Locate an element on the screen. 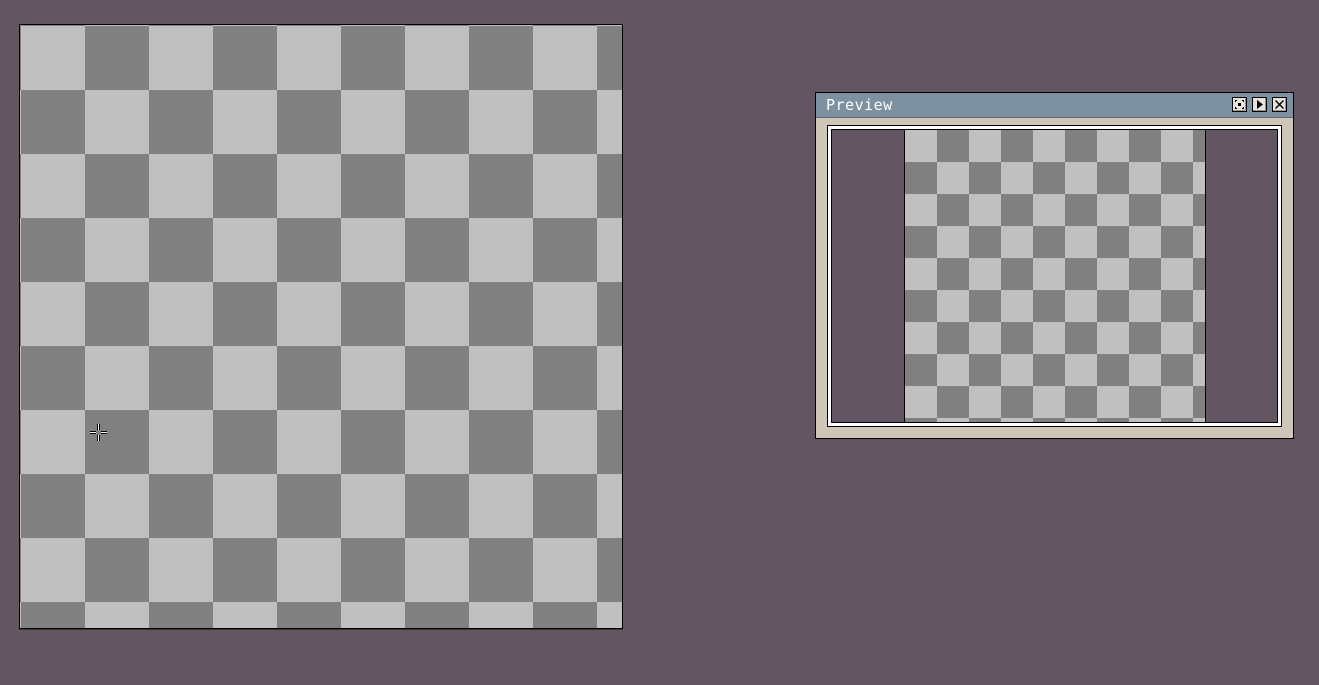  preview-image is located at coordinates (1055, 276).